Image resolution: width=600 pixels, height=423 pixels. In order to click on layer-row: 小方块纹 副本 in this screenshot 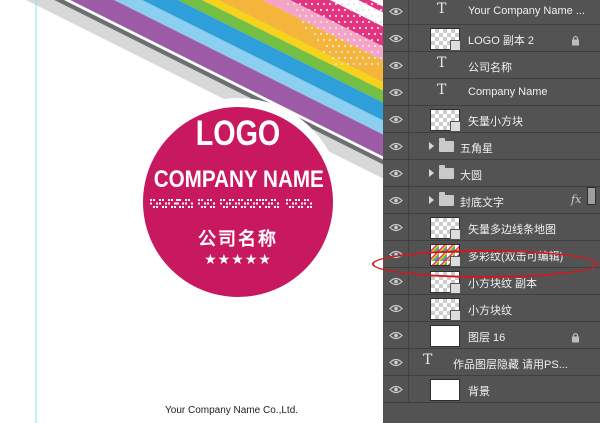, I will do `click(491, 281)`.